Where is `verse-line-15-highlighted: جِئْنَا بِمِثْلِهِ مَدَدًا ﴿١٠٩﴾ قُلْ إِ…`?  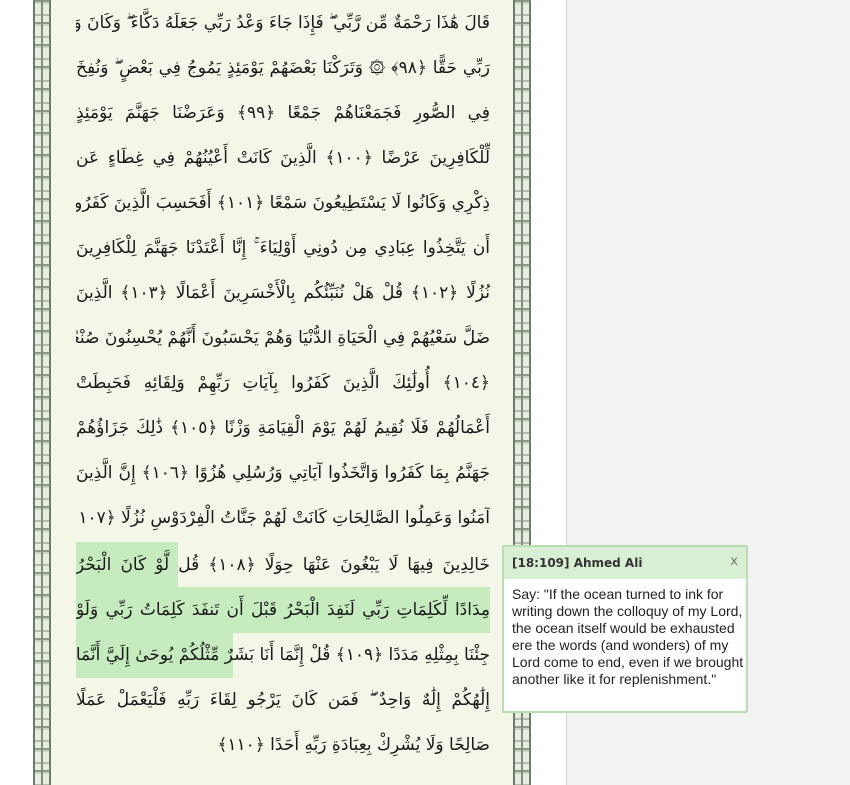 verse-line-15-highlighted: جِئْنَا بِمِثْلِهِ مَدَدًا ﴿١٠٩﴾ قُلْ إِ… is located at coordinates (283, 655).